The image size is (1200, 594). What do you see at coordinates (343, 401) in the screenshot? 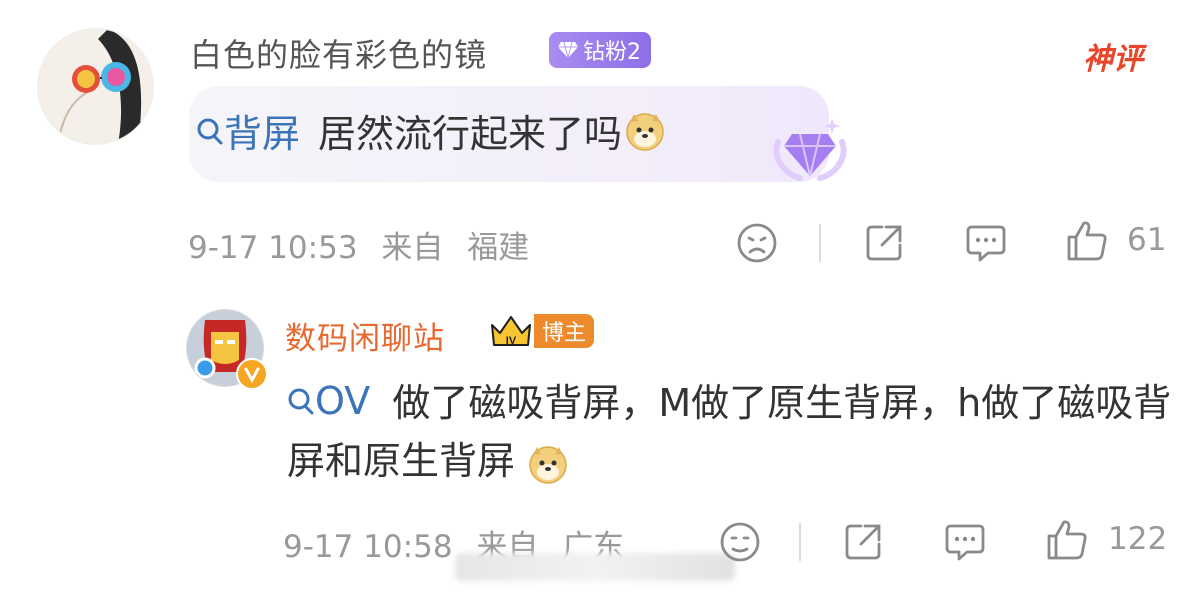
I see `reply-topic-label: OV` at bounding box center [343, 401].